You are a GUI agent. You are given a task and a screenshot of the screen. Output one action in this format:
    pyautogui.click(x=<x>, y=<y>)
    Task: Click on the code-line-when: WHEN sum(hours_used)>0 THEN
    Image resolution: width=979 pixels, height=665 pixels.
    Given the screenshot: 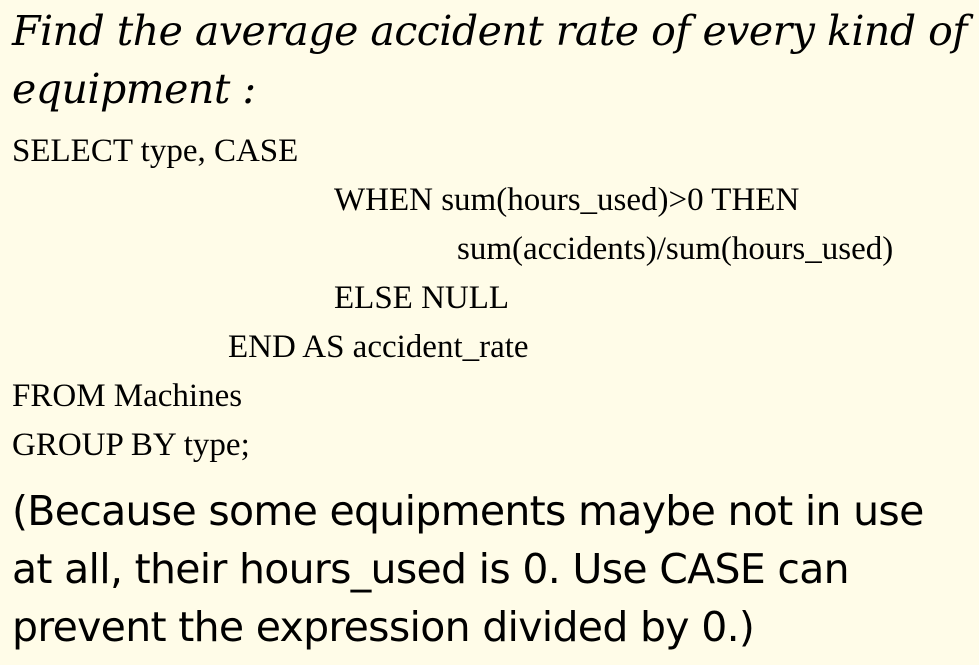 What is the action you would take?
    pyautogui.click(x=567, y=200)
    